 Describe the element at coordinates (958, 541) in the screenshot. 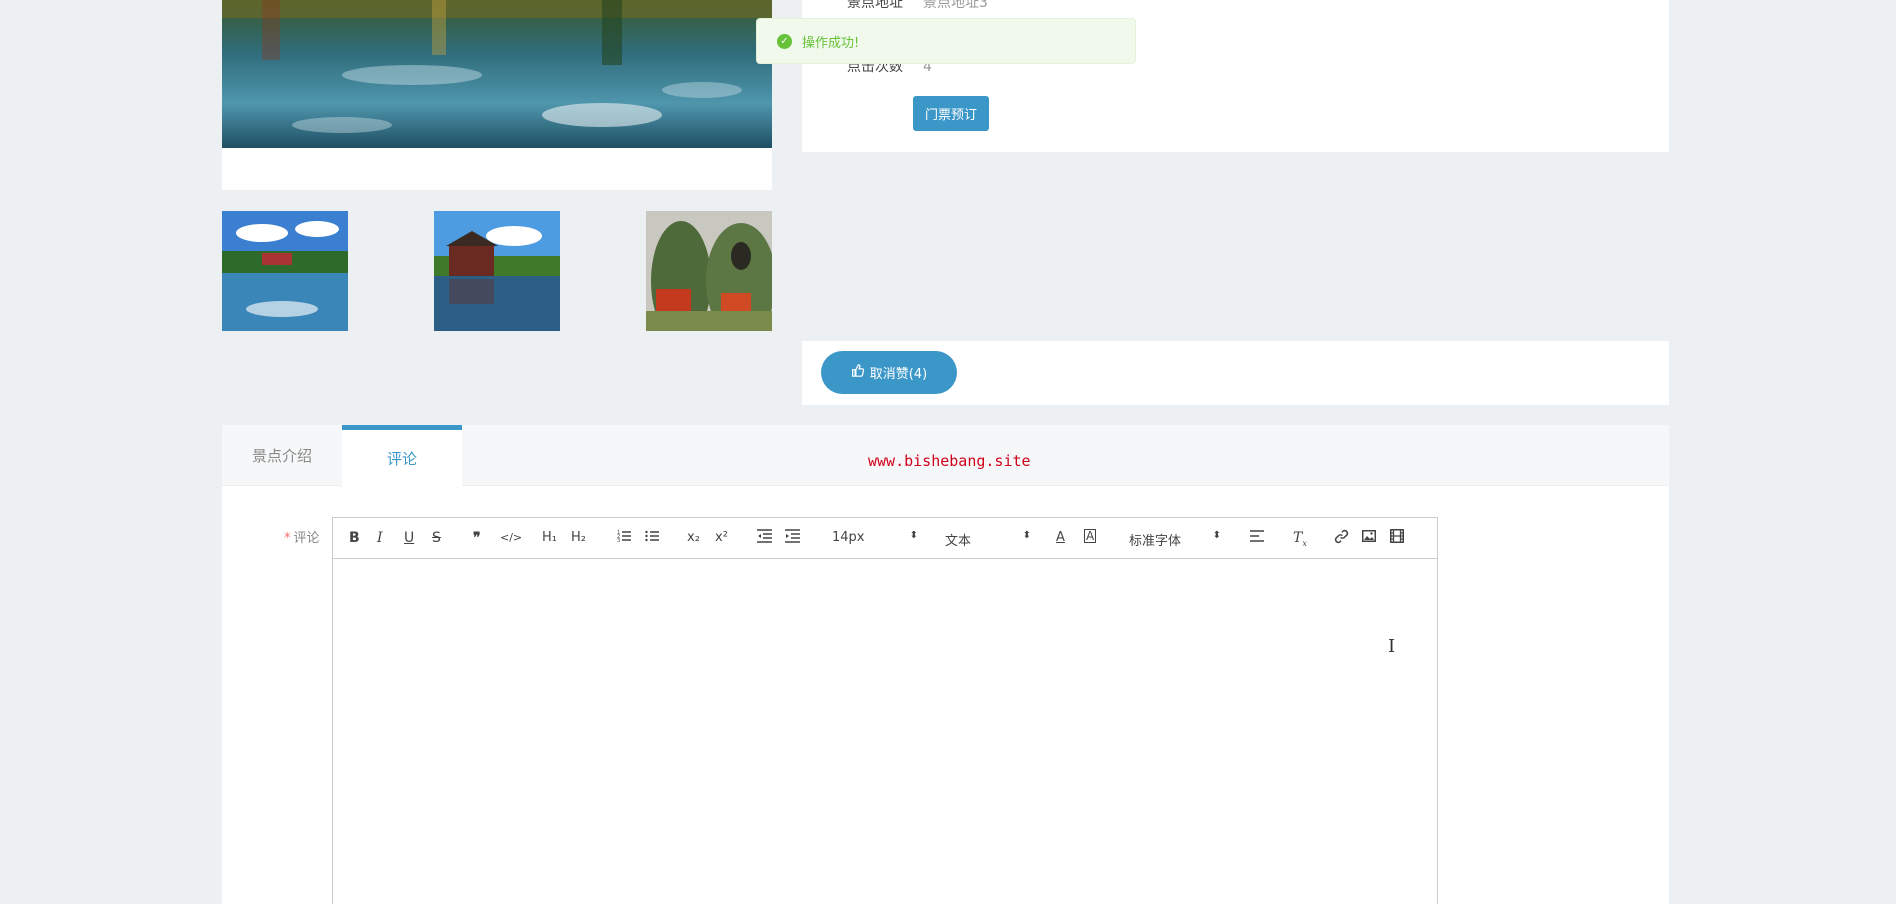

I see `text-style-value: 文本` at that location.